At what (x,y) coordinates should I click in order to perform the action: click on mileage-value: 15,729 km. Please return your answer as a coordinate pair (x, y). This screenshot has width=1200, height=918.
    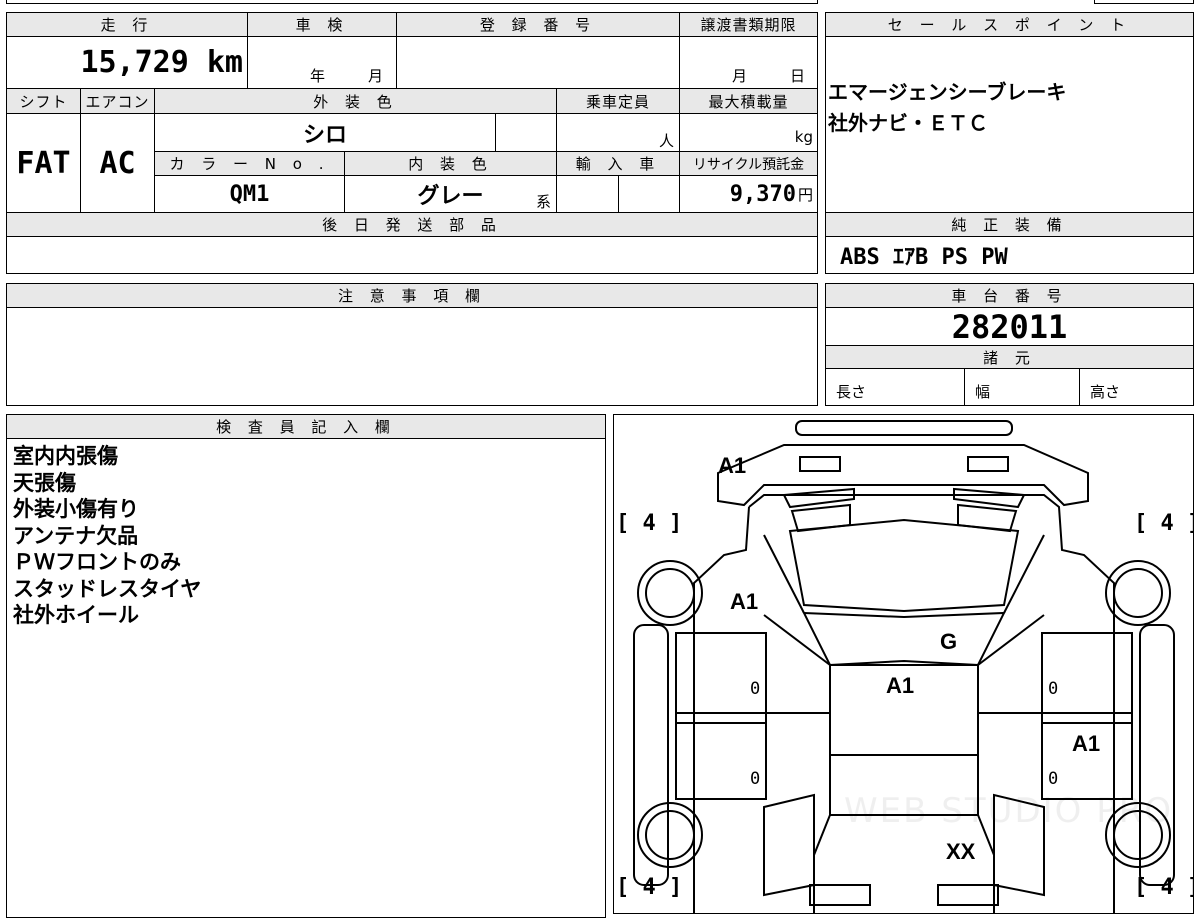
    Looking at the image, I should click on (127, 62).